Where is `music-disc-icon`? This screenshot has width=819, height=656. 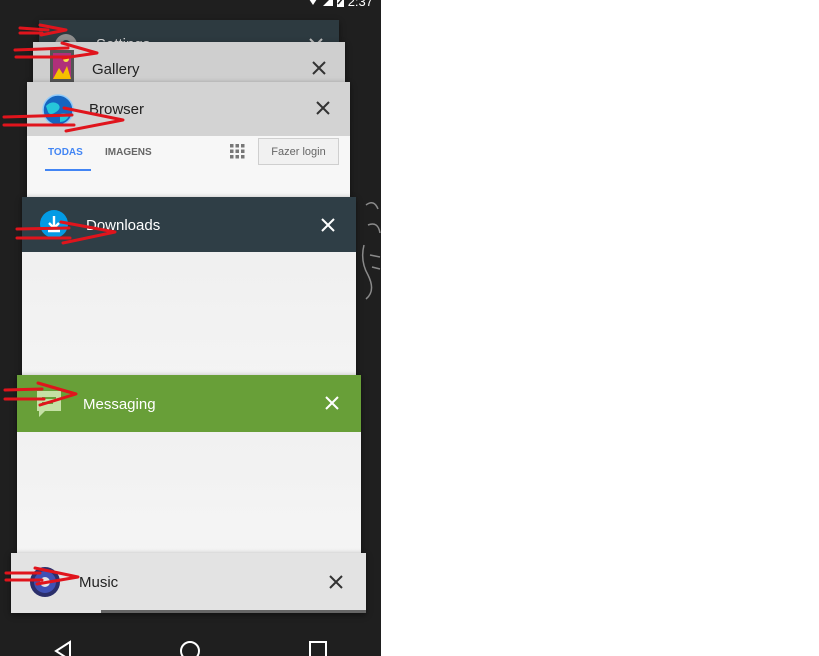 music-disc-icon is located at coordinates (45, 582).